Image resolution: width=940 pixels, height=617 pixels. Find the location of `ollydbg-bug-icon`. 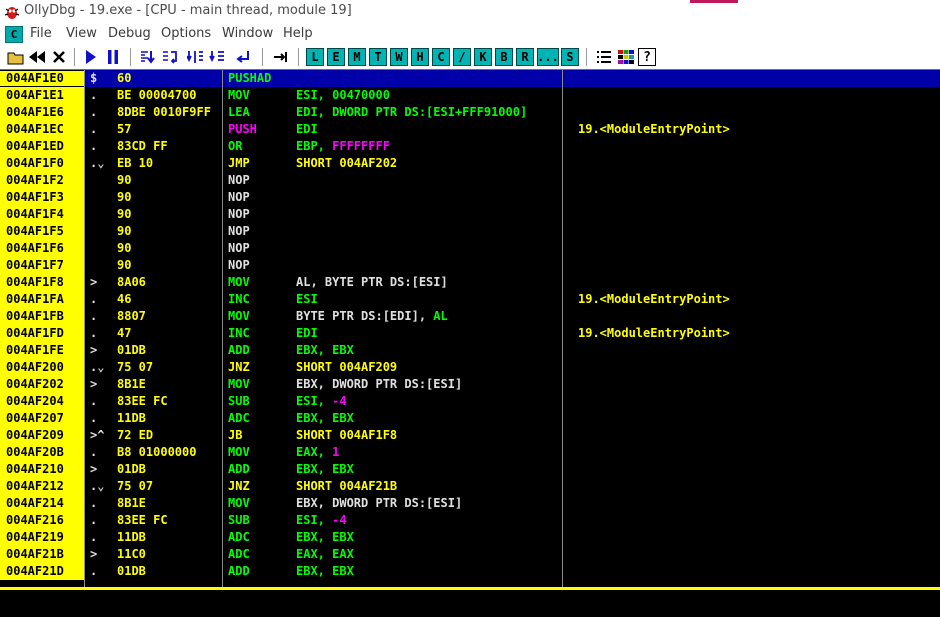

ollydbg-bug-icon is located at coordinates (12, 13).